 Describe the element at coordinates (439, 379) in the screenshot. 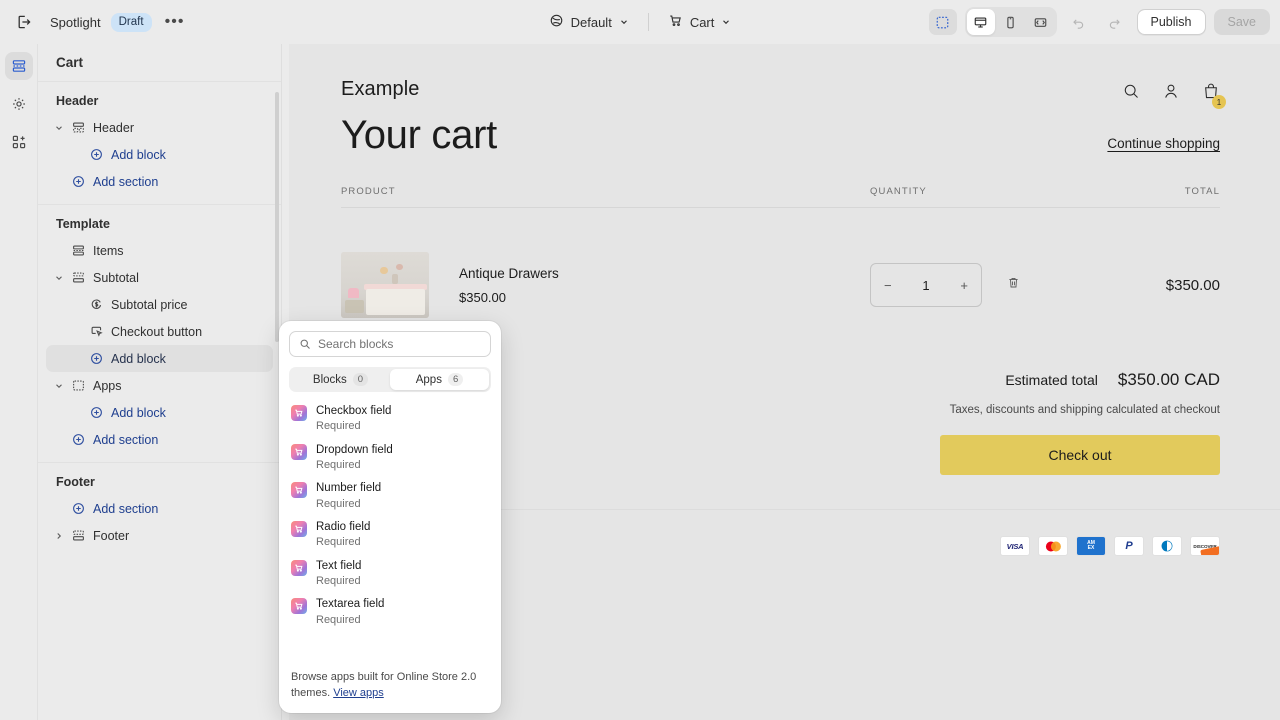

I see `tab-apps: Apps 6` at that location.